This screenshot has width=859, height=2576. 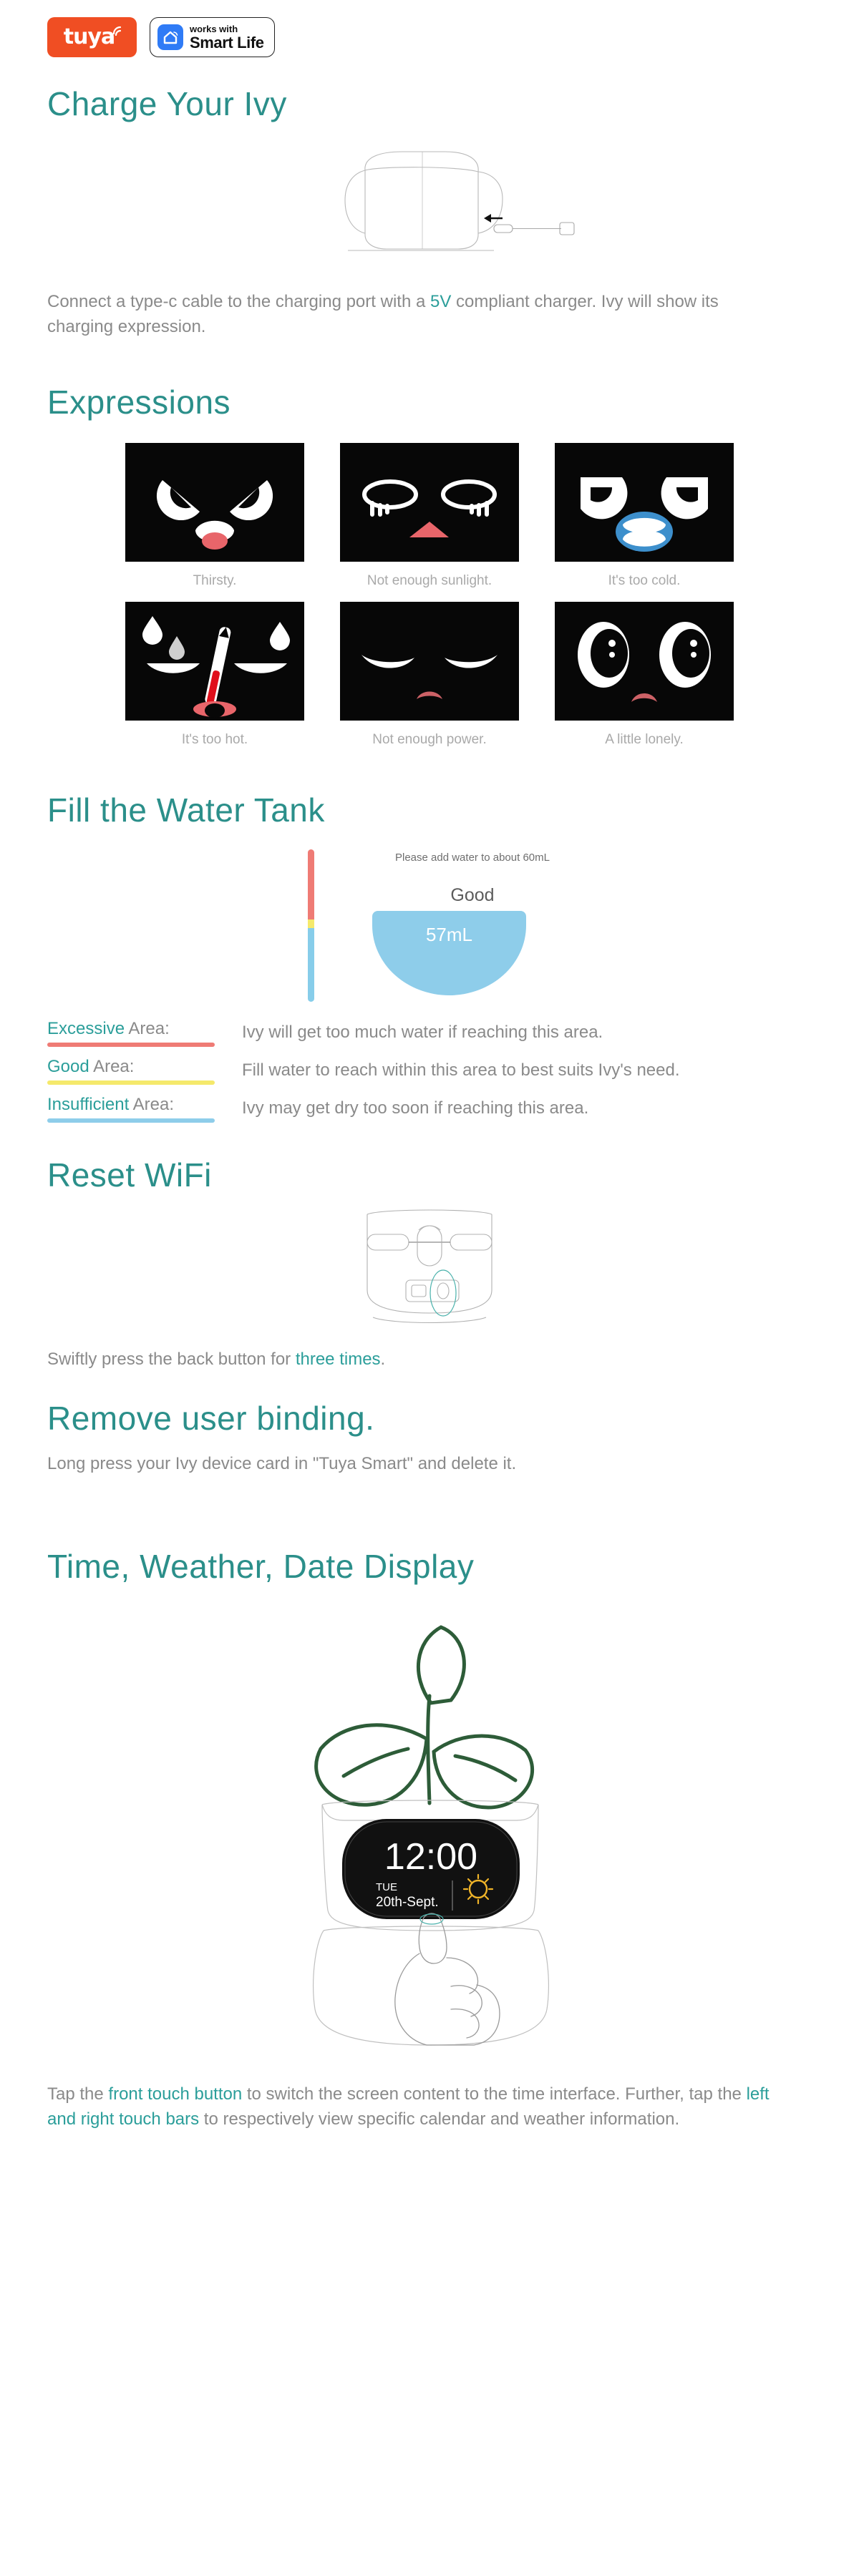 I want to click on water-level-scale, so click(x=311, y=925).